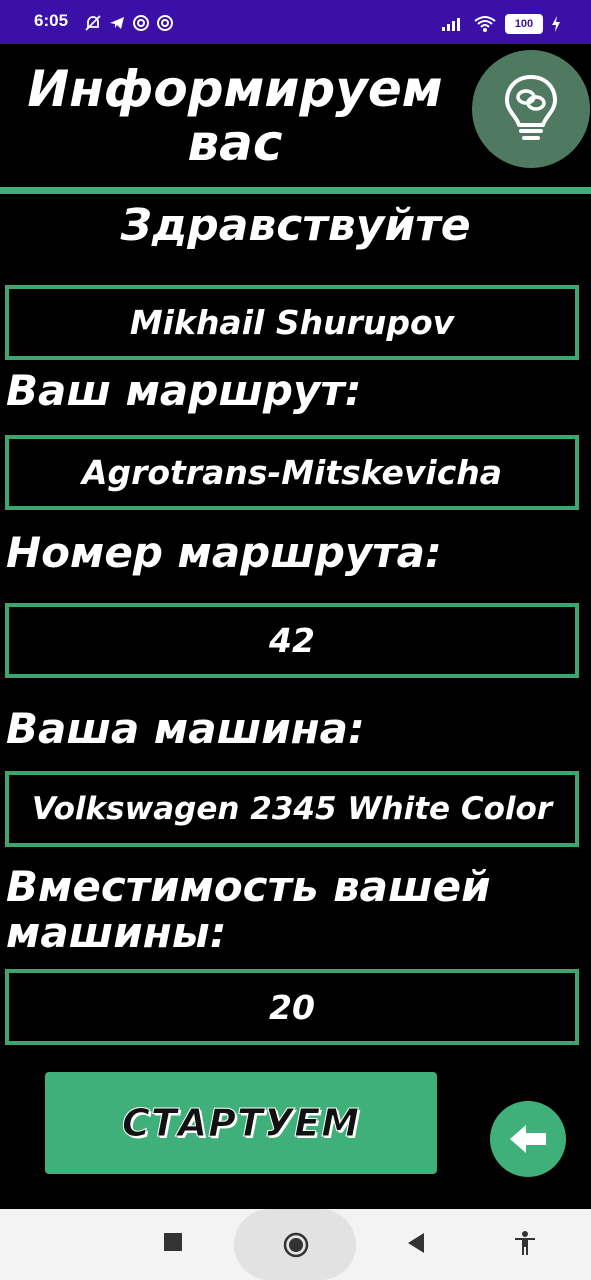 The width and height of the screenshot is (591, 1280). I want to click on route-number-field: 42, so click(292, 640).